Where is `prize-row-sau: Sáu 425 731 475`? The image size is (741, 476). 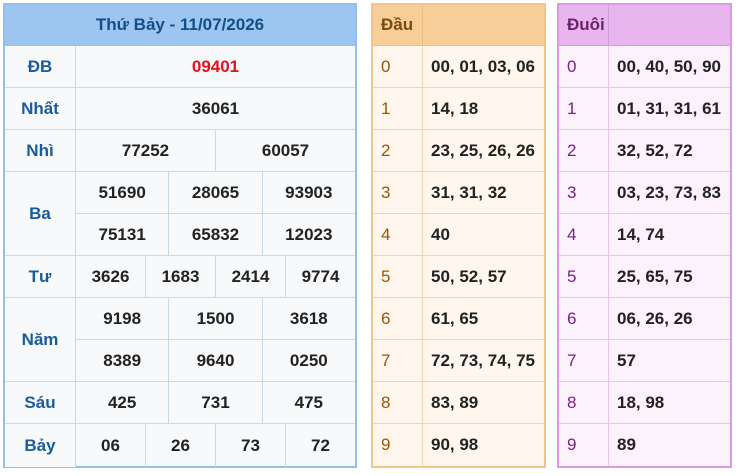
prize-row-sau: Sáu 425 731 475 is located at coordinates (180, 403).